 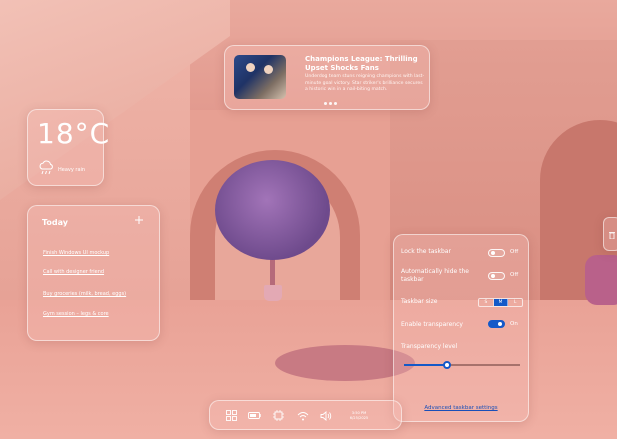 What do you see at coordinates (486, 302) in the screenshot?
I see `size-option-s: S` at bounding box center [486, 302].